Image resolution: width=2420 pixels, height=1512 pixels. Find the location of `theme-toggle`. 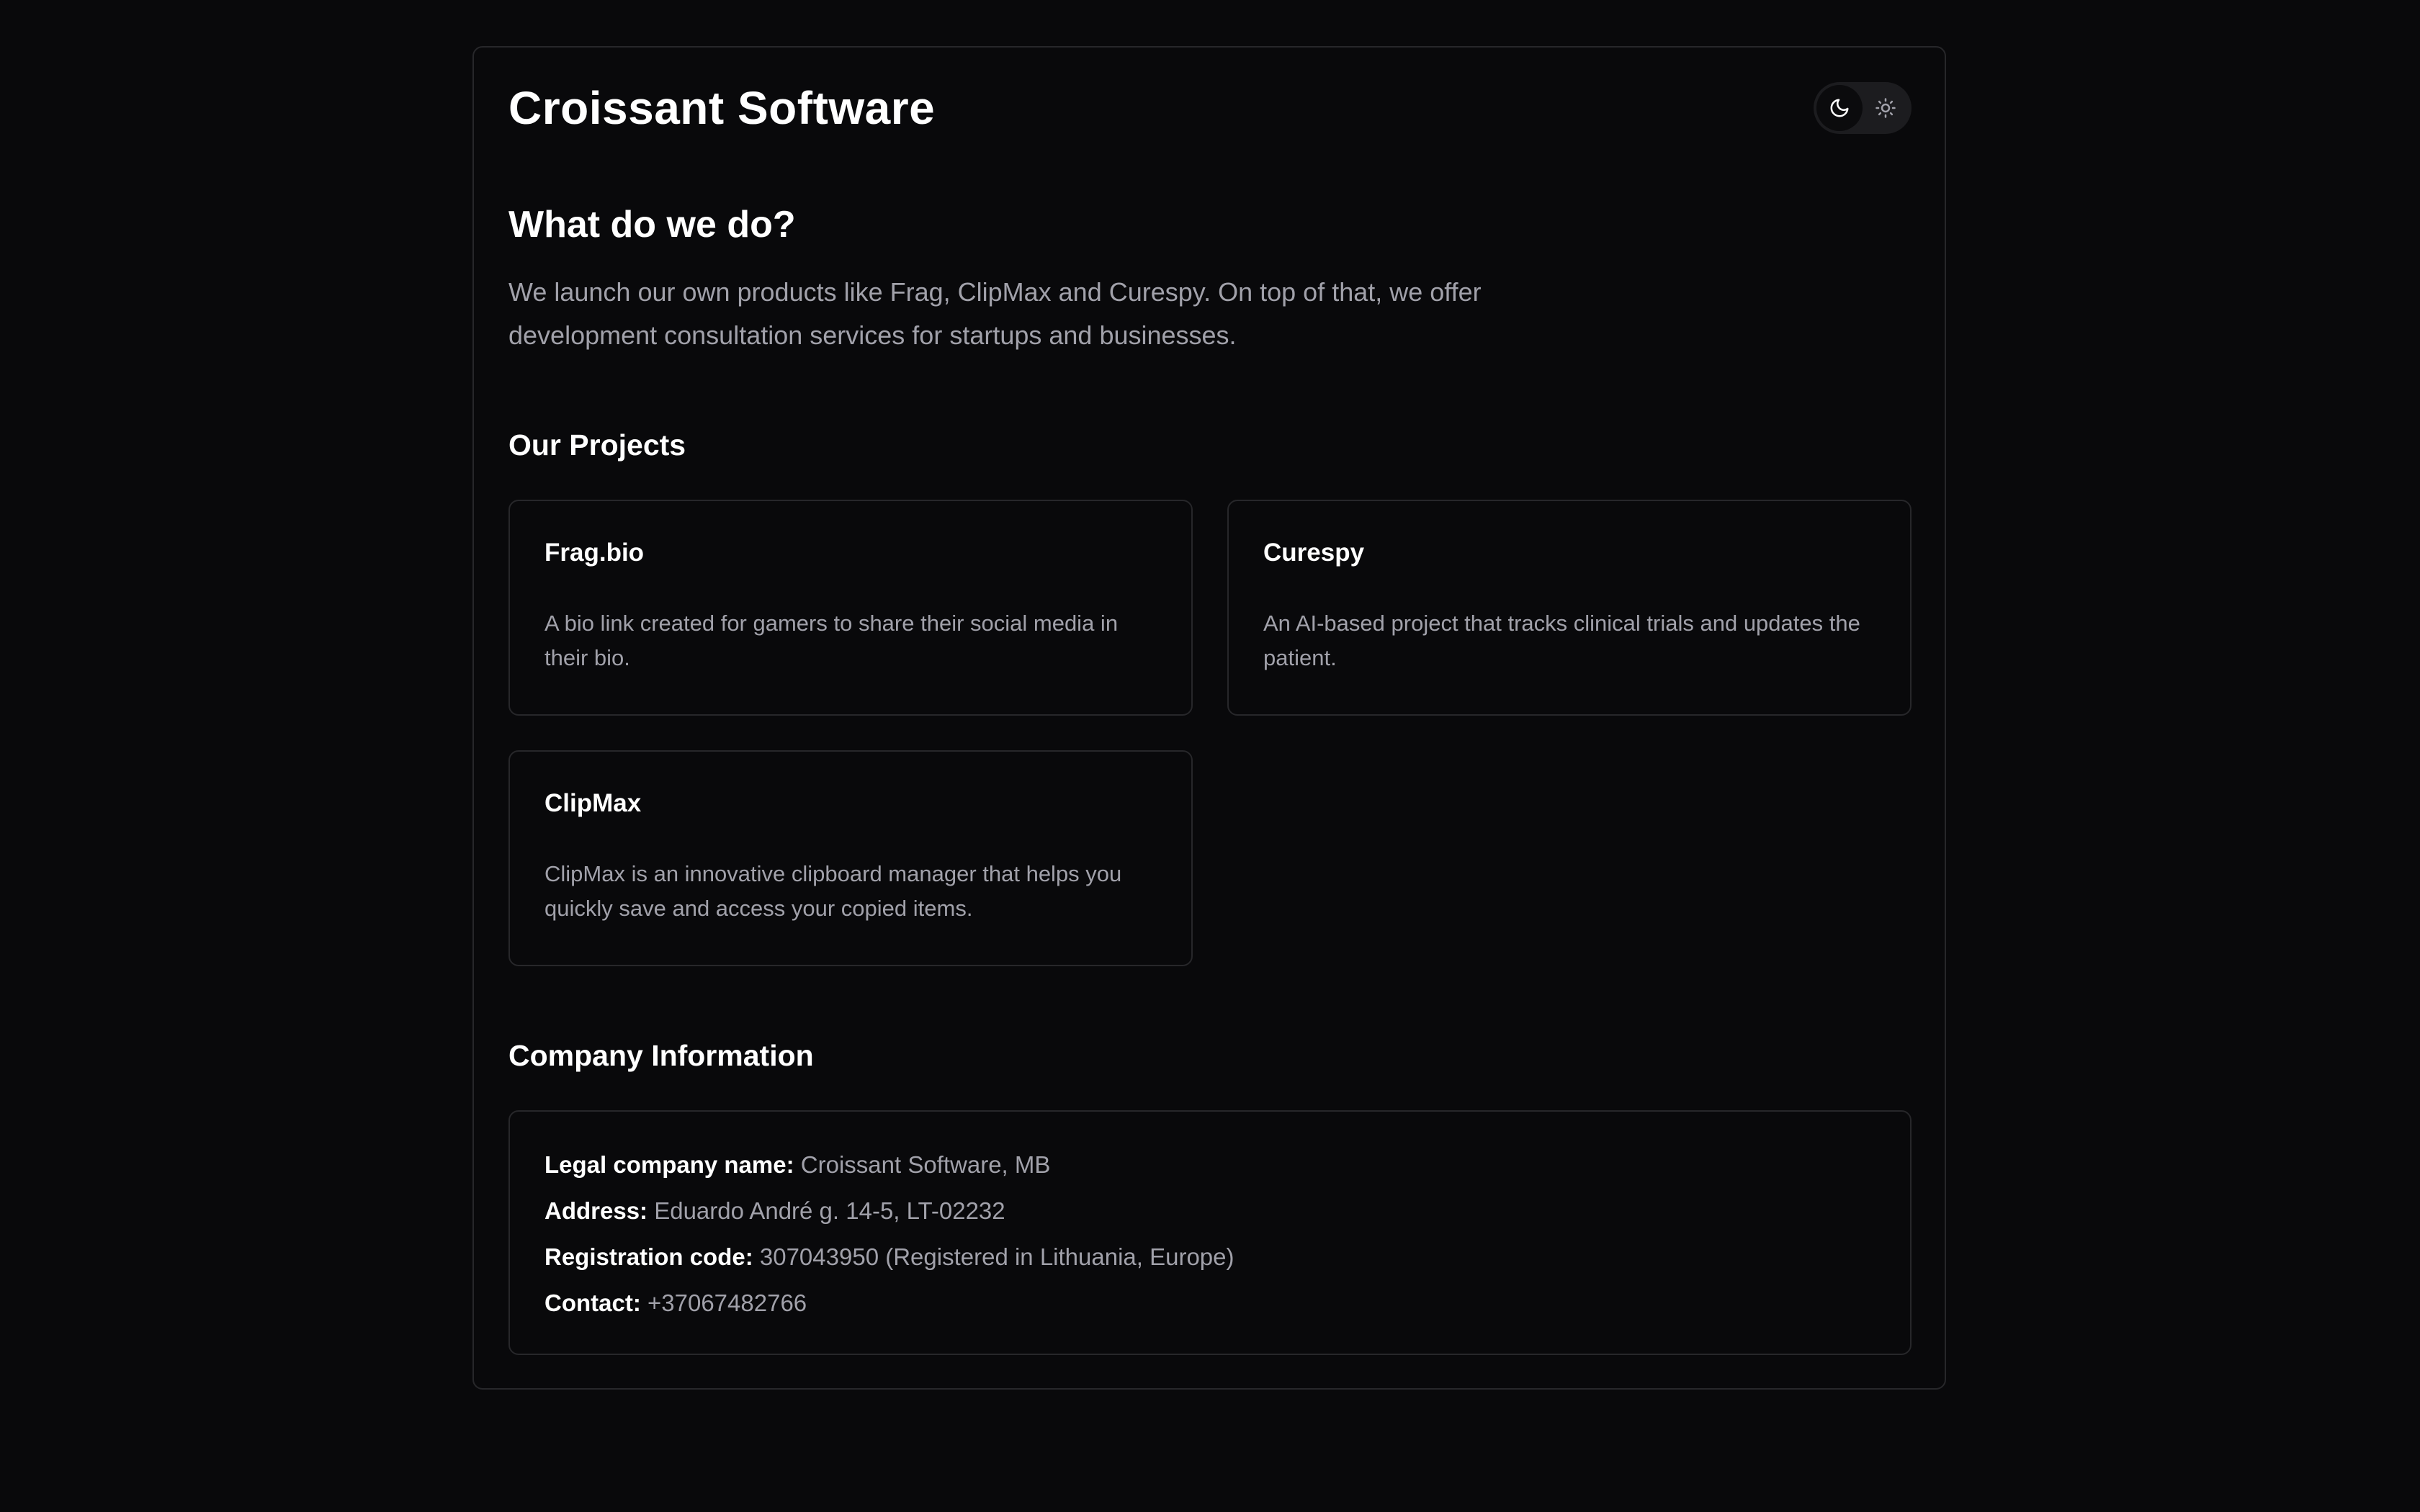

theme-toggle is located at coordinates (1863, 108).